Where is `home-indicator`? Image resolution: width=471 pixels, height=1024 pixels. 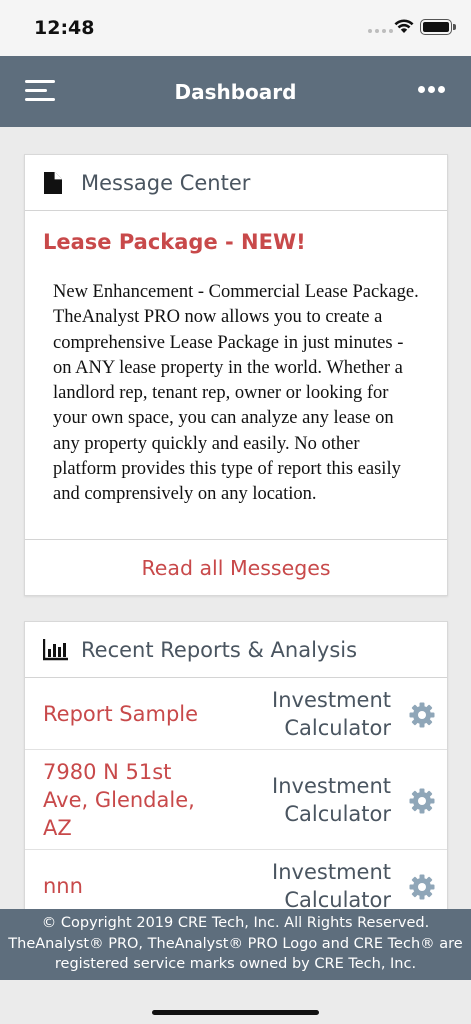
home-indicator is located at coordinates (235, 1012).